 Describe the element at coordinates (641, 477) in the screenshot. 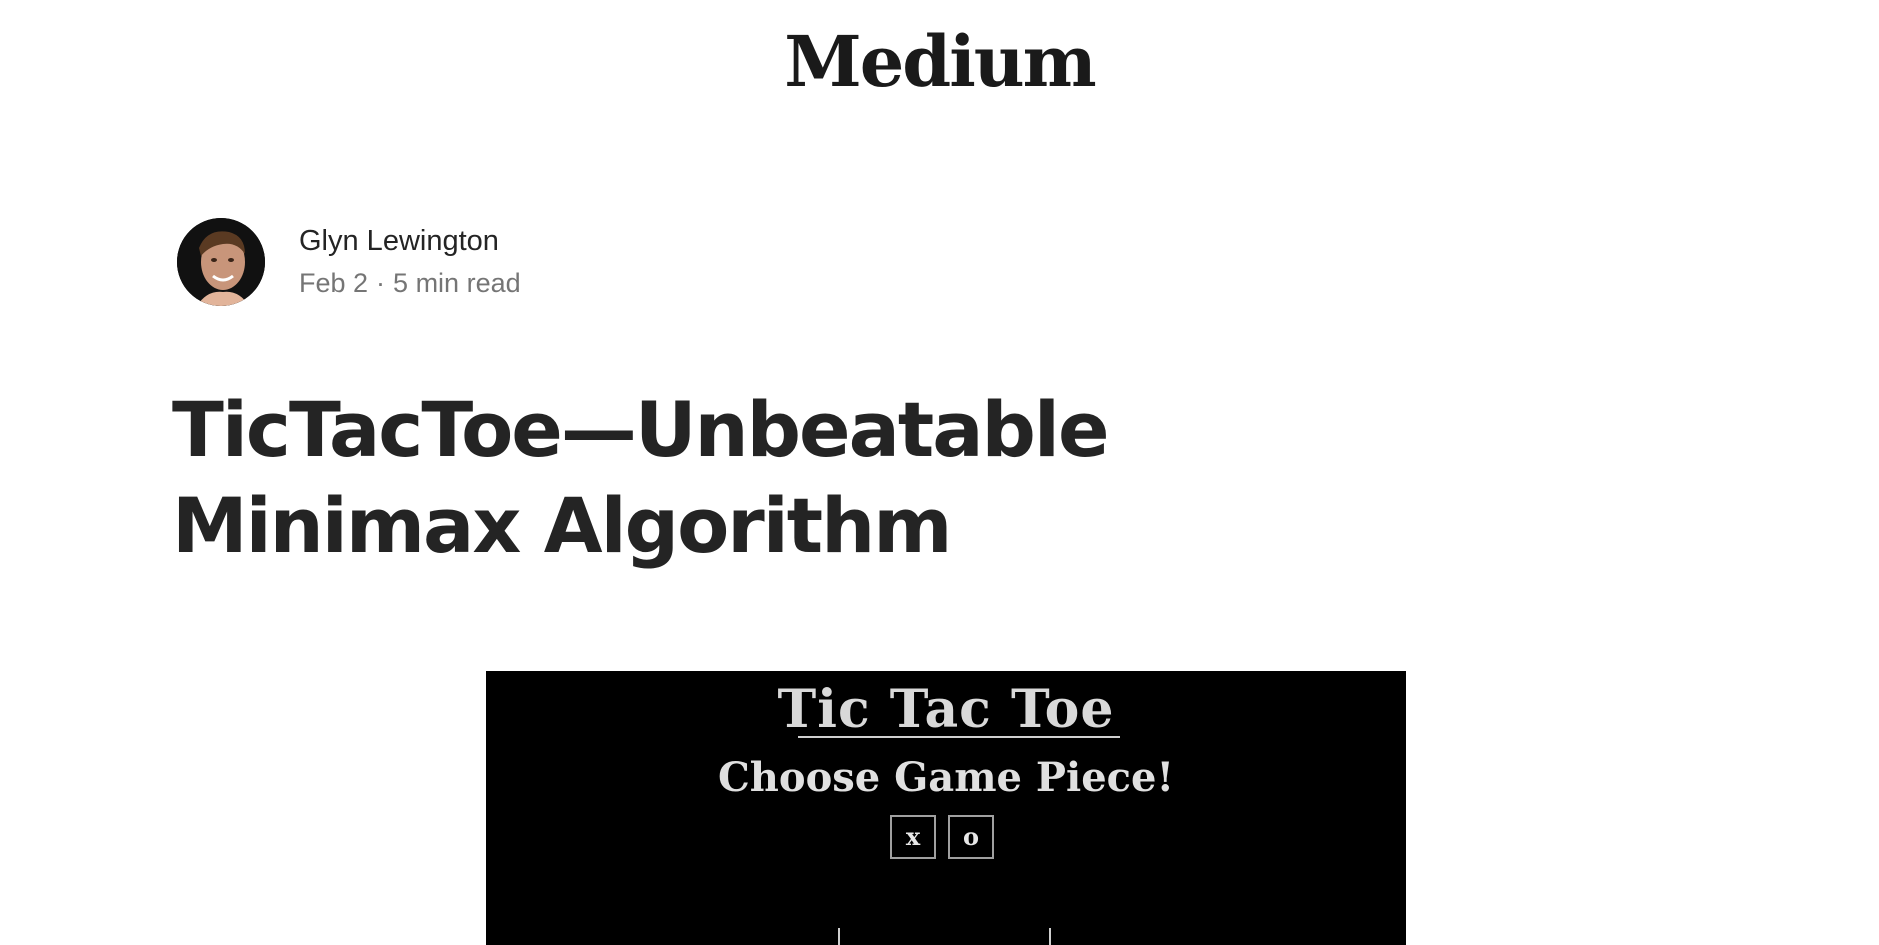

I see `article-title: TicTacToe—Unbeatable Minimax Algorithm` at that location.